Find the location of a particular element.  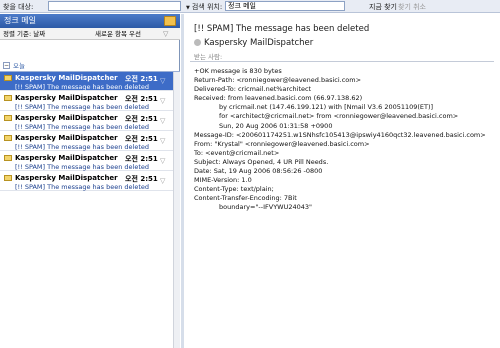

folder-title: 정크 메일 is located at coordinates (20, 20).